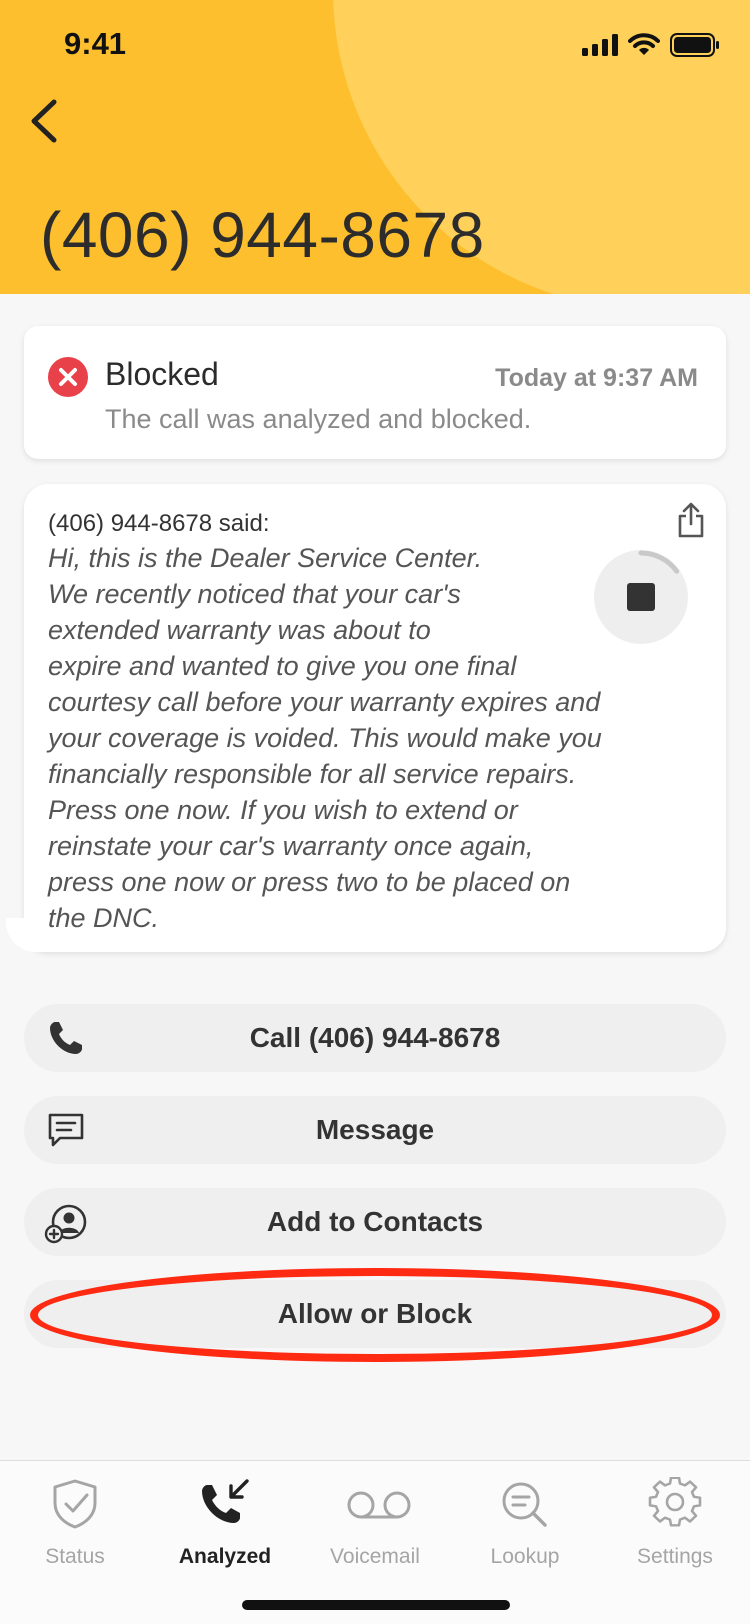 The width and height of the screenshot is (750, 1624). What do you see at coordinates (162, 374) in the screenshot?
I see `status-title: Blocked` at bounding box center [162, 374].